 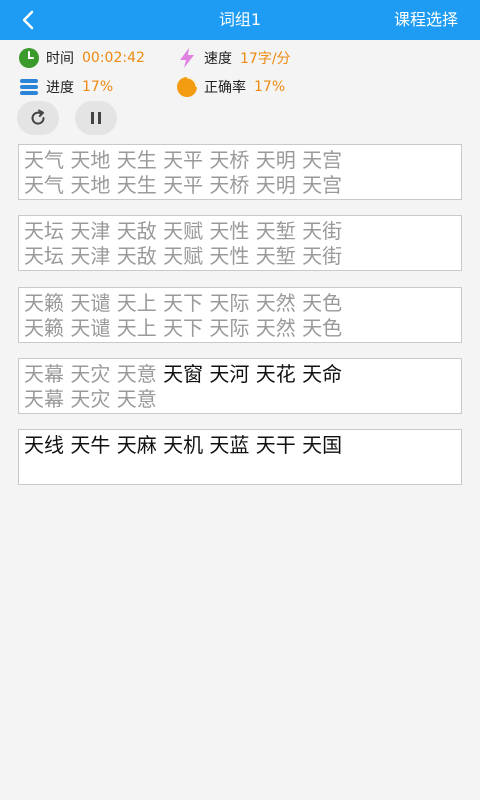 What do you see at coordinates (270, 87) in the screenshot?
I see `accuracy-value: 17%` at bounding box center [270, 87].